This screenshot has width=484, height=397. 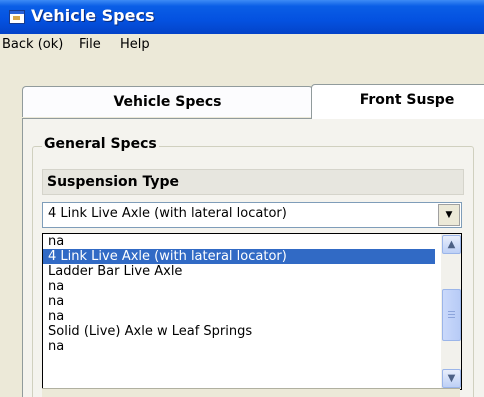 I want to click on title-bar: Vehicle Specs, so click(x=242, y=17).